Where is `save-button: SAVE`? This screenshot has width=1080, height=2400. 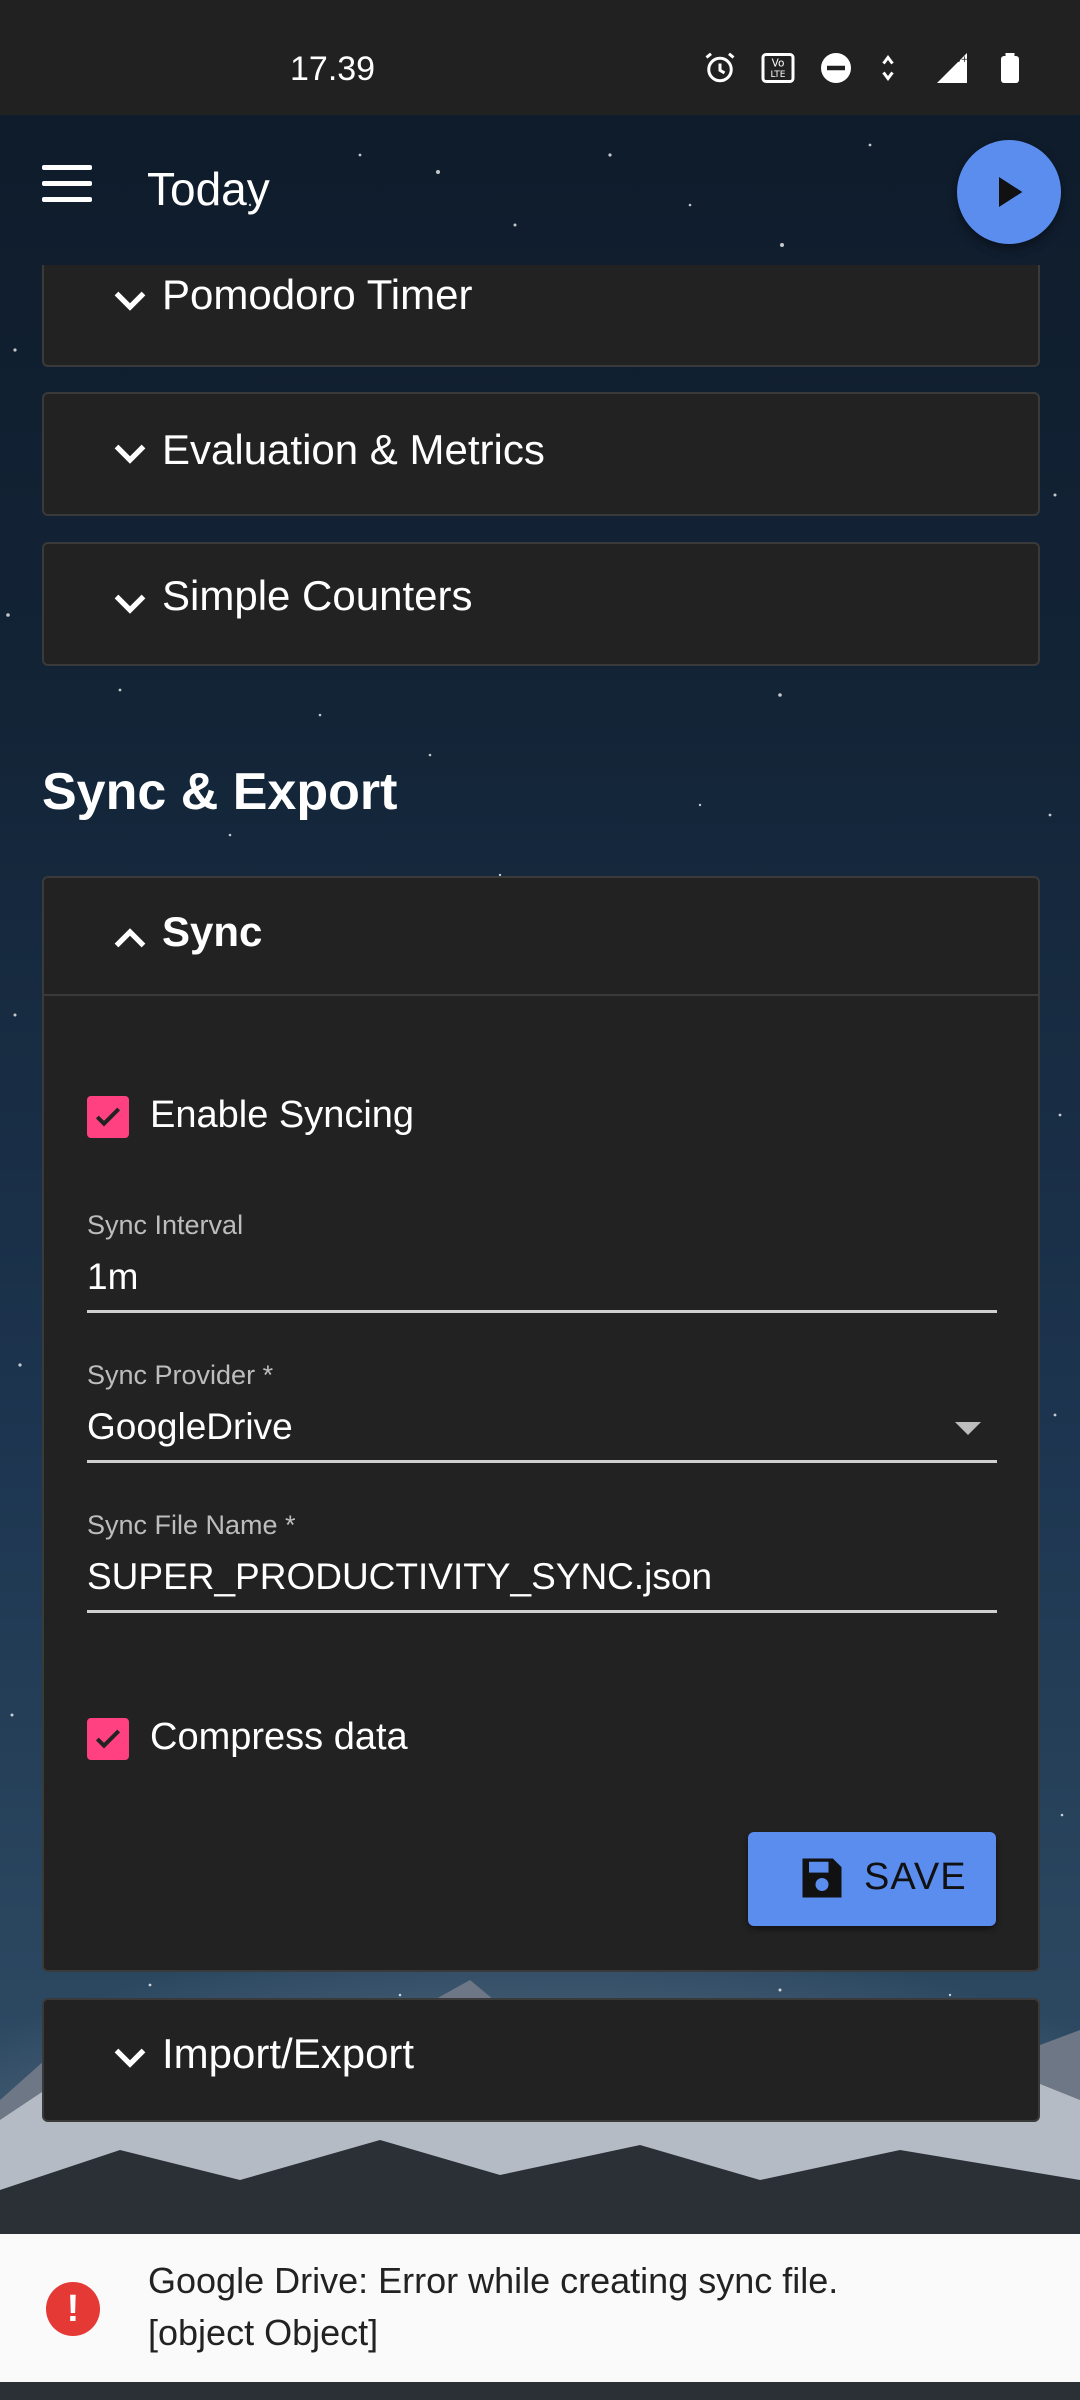
save-button: SAVE is located at coordinates (872, 1879).